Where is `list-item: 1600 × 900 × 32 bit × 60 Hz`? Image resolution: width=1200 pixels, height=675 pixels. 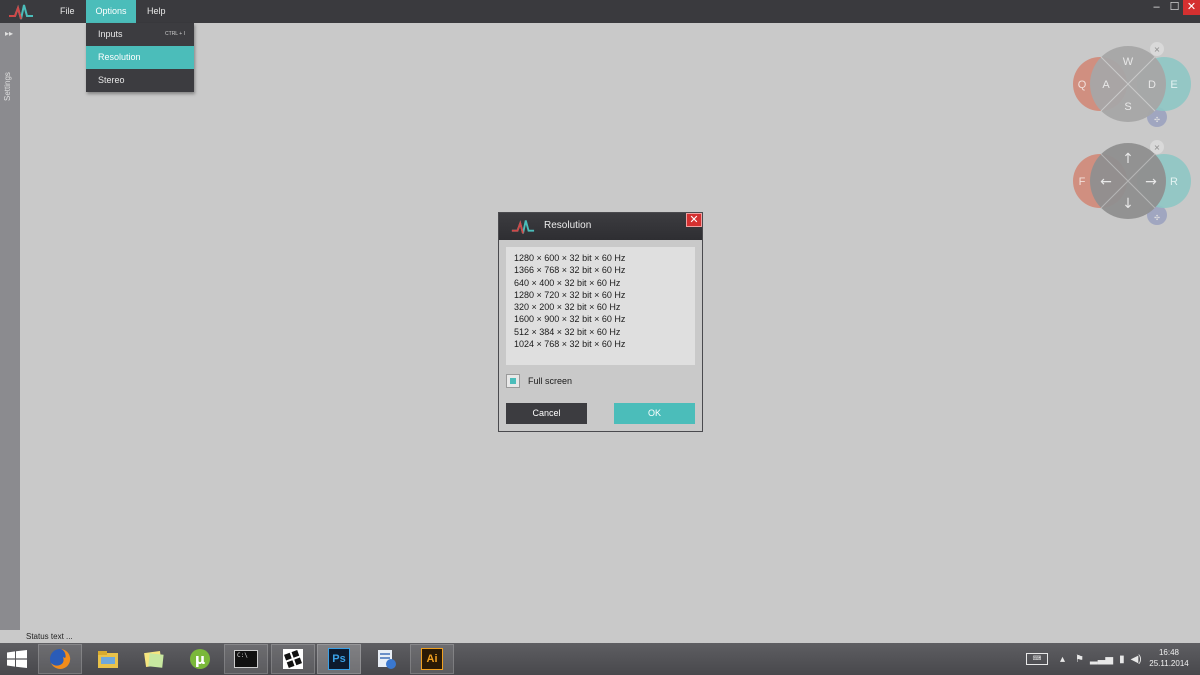 list-item: 1600 × 900 × 32 bit × 60 Hz is located at coordinates (604, 319).